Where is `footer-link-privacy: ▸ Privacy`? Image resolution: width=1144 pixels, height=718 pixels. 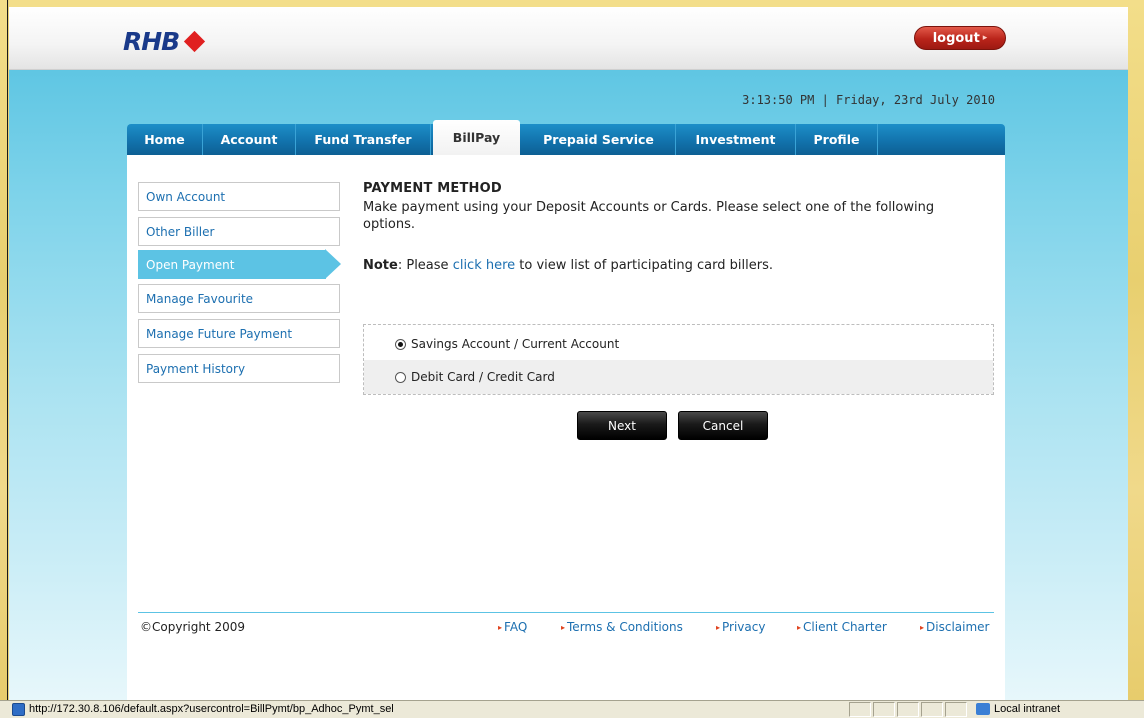 footer-link-privacy: ▸ Privacy is located at coordinates (740, 627).